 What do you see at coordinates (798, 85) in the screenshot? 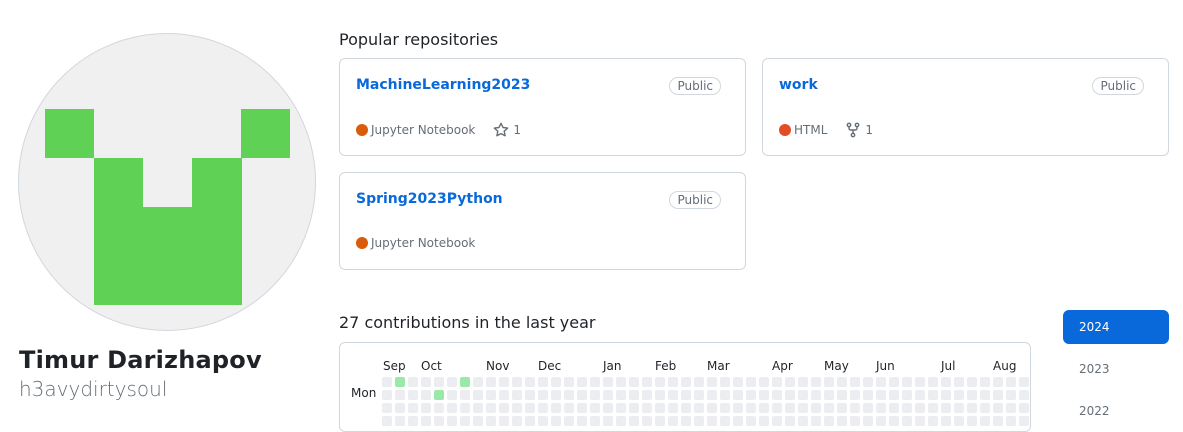
I see `repo-name-link: work` at bounding box center [798, 85].